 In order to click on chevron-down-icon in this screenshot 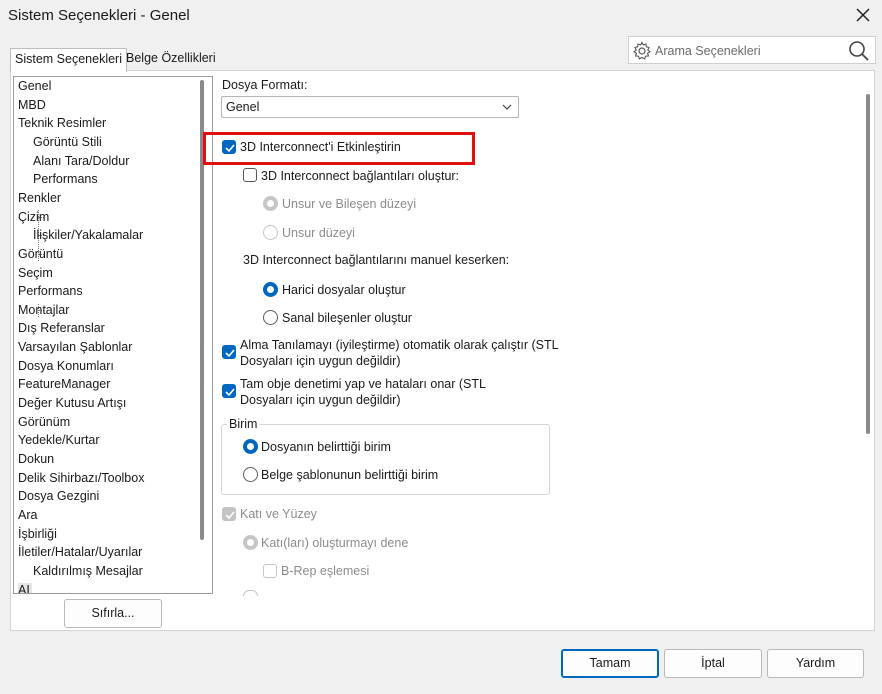, I will do `click(507, 106)`.